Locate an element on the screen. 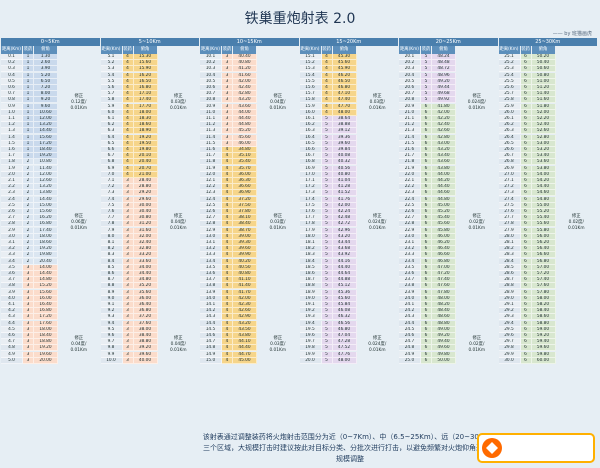  elevation-cell: 31.60 is located at coordinates (145, 230).